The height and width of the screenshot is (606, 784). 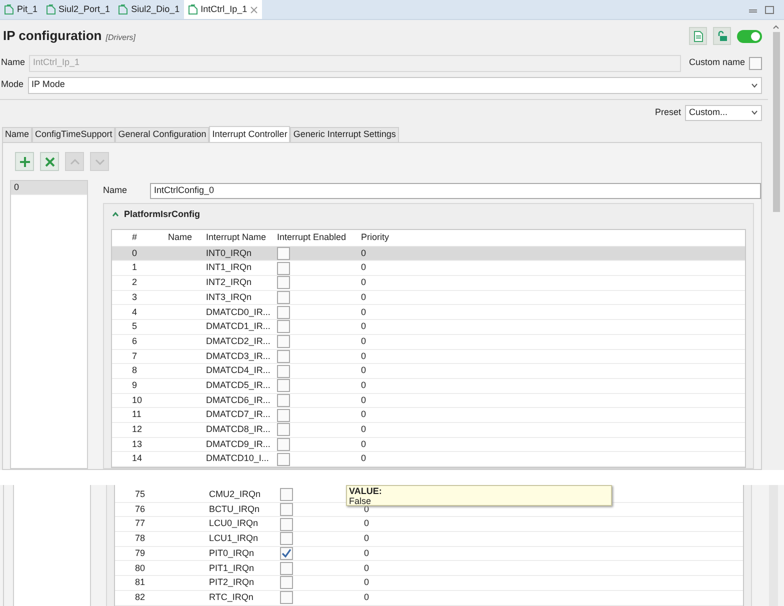 What do you see at coordinates (429, 583) in the screenshot?
I see `table-row: 81 PIT2_IRQn 0` at bounding box center [429, 583].